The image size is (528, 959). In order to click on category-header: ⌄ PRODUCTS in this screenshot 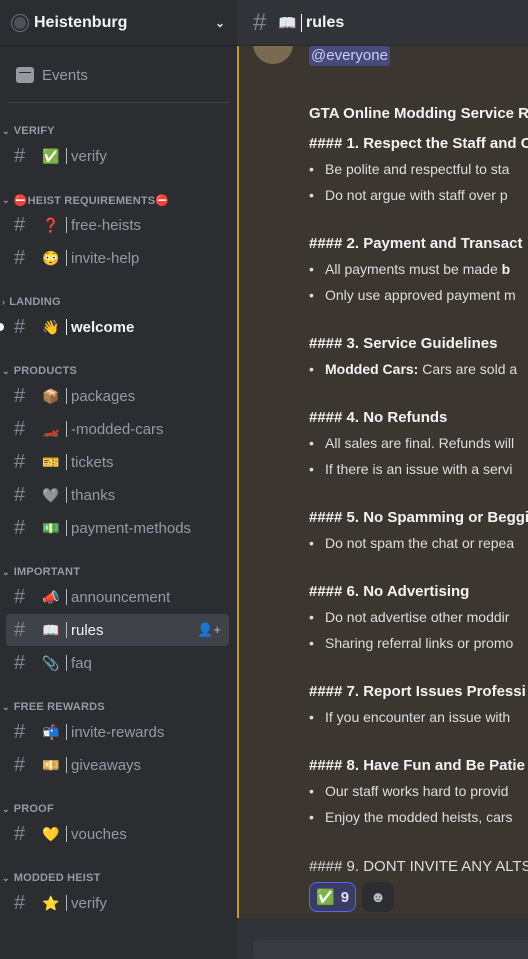, I will do `click(118, 371)`.